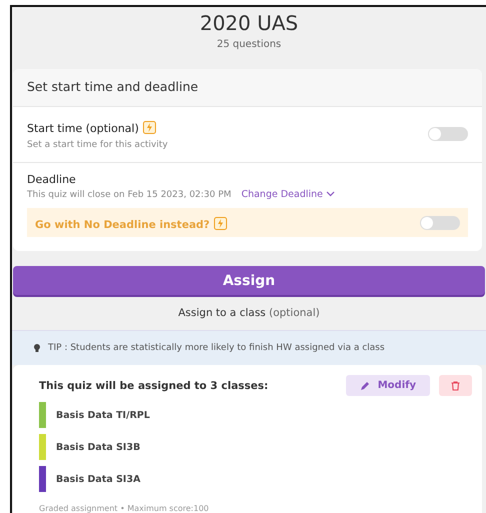  Describe the element at coordinates (97, 145) in the screenshot. I see `start-time-hint: Set a start time for this activity` at that location.